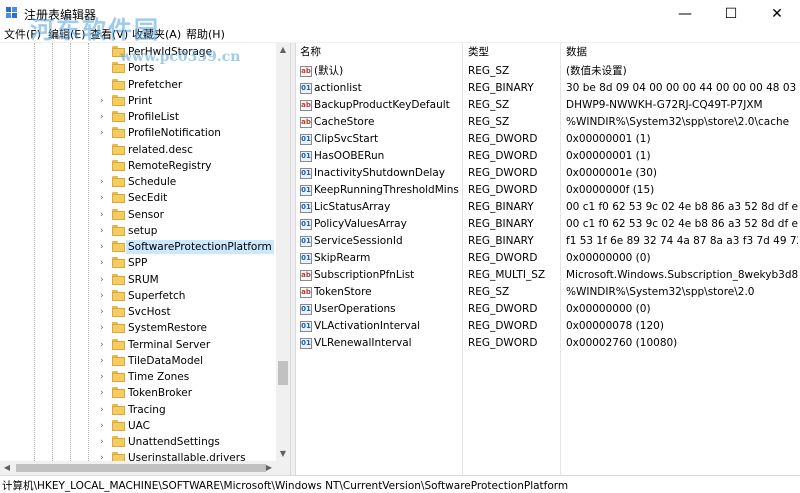 This screenshot has height=493, width=800. What do you see at coordinates (576, 52) in the screenshot?
I see `column-header-data: 数据` at bounding box center [576, 52].